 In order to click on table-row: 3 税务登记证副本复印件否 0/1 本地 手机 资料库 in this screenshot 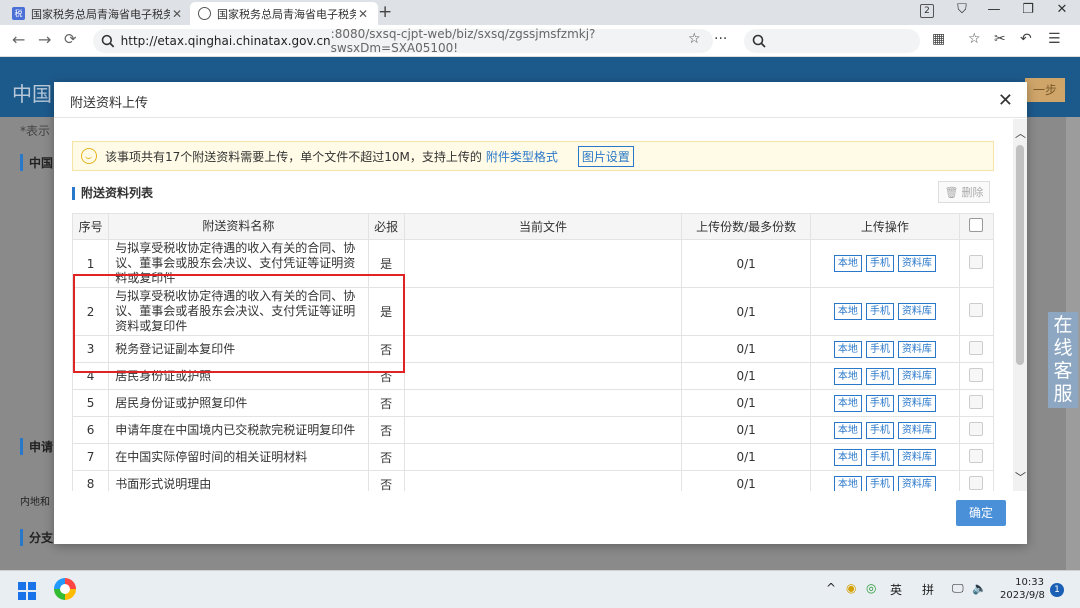, I will do `click(533, 349)`.